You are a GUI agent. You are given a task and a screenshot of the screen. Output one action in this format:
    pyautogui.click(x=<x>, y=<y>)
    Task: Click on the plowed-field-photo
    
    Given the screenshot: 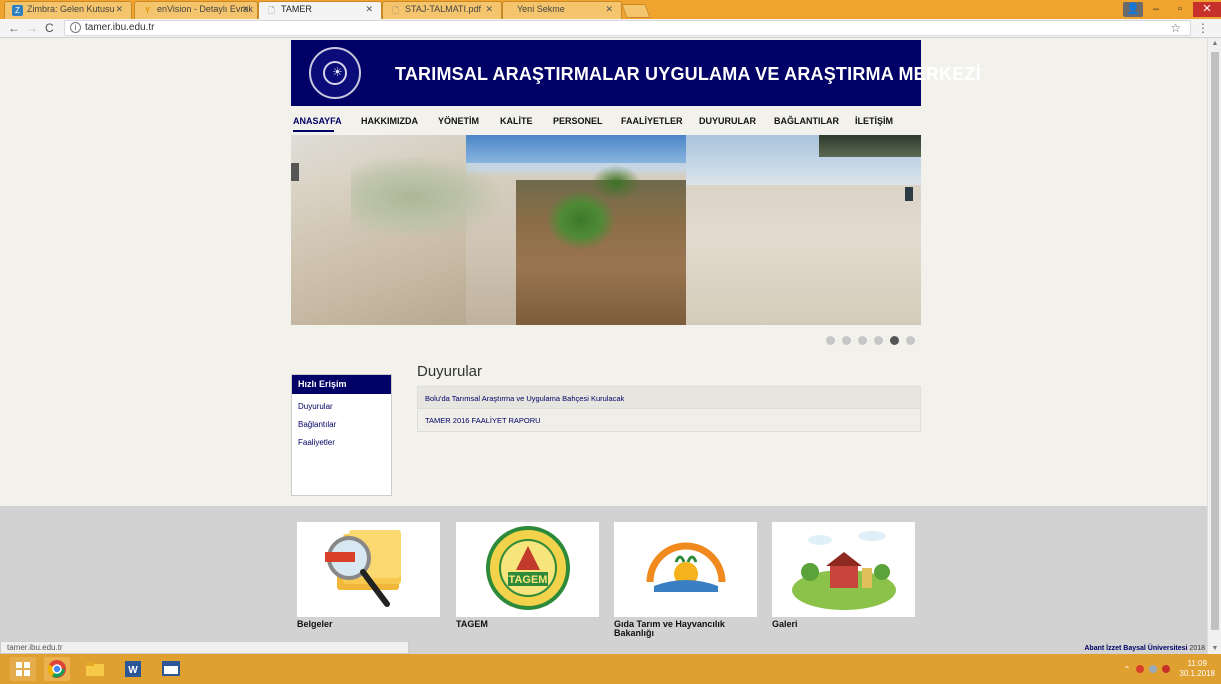 What is the action you would take?
    pyautogui.click(x=803, y=250)
    